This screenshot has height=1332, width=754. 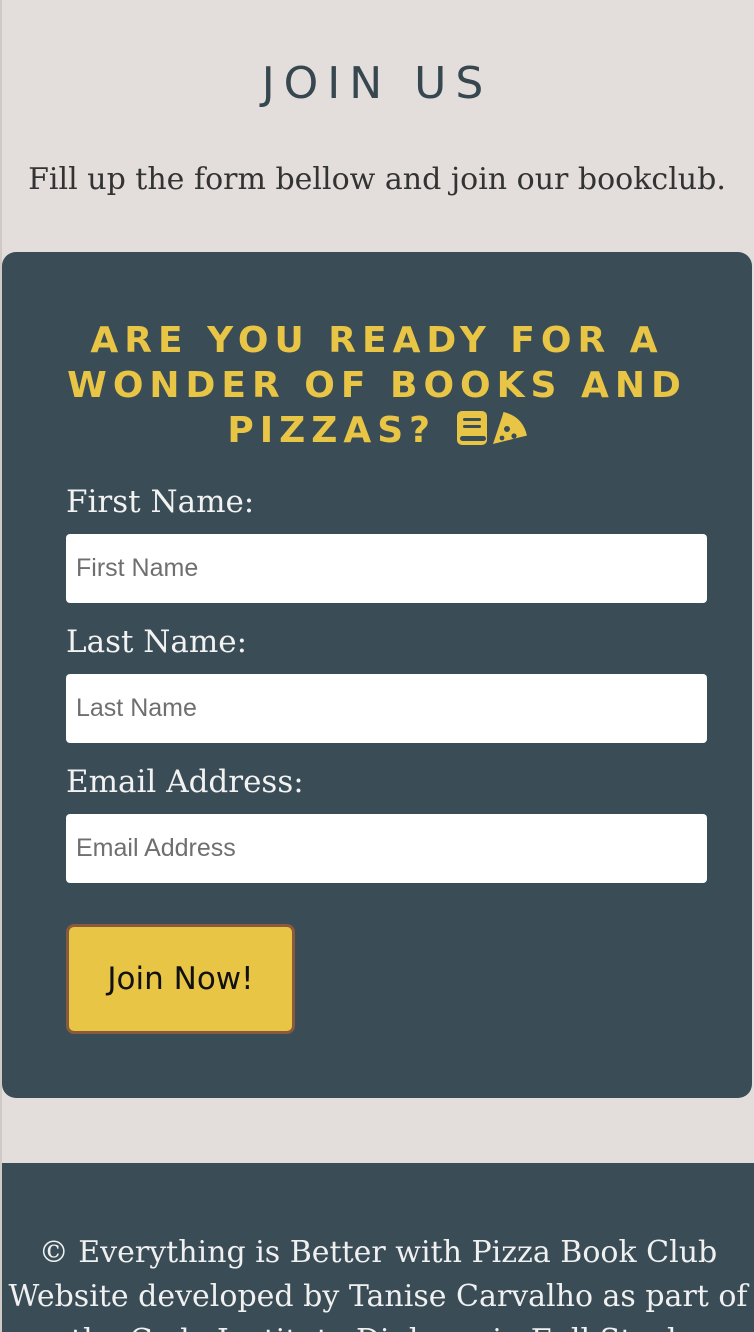 I want to click on pizza-slice-icon, so click(x=509, y=428).